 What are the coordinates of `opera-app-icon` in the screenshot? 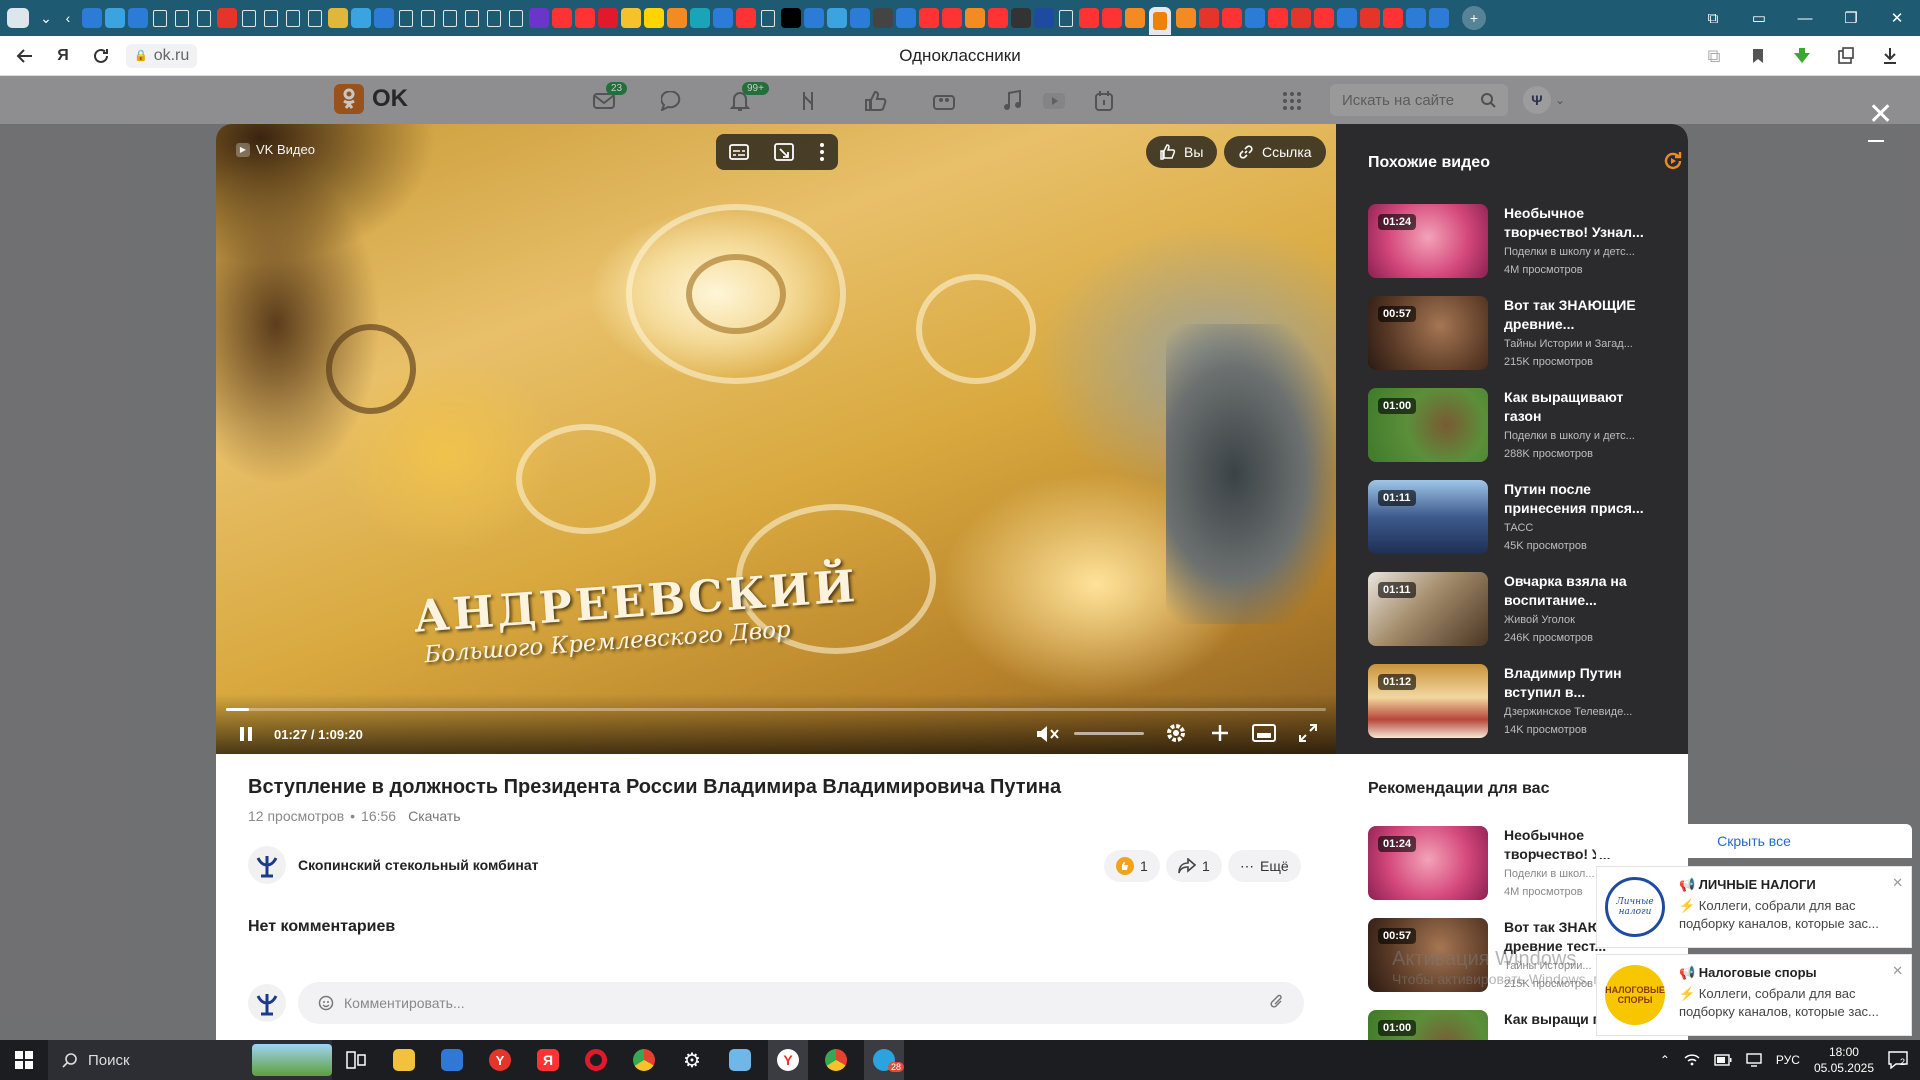 It's located at (596, 1060).